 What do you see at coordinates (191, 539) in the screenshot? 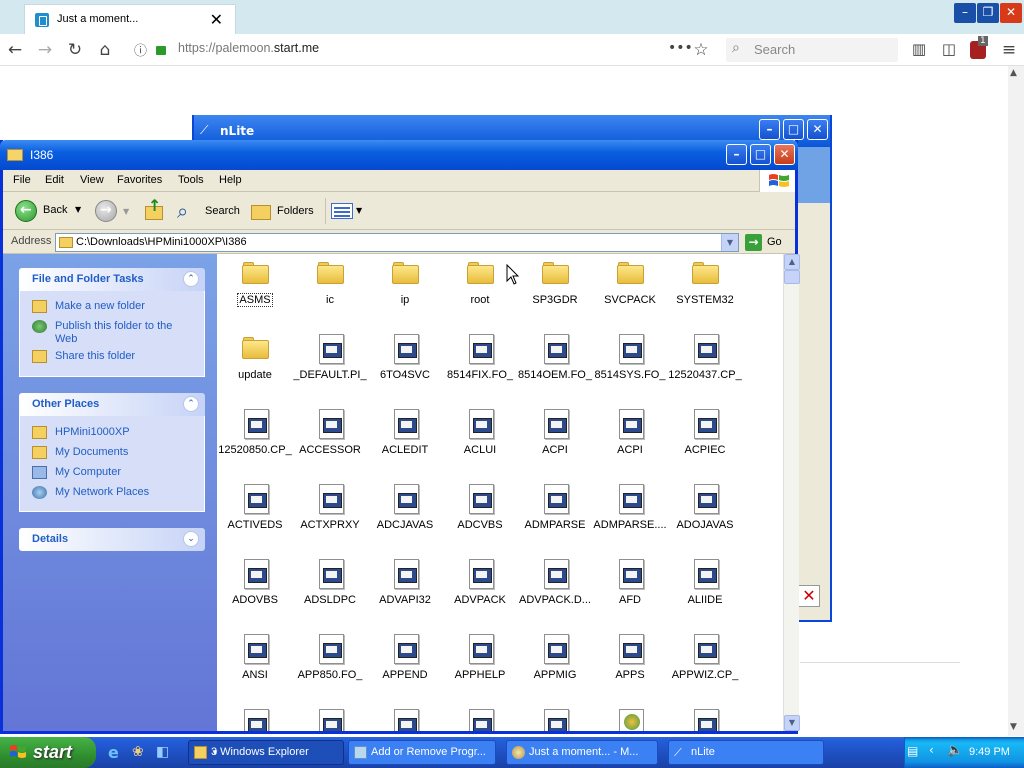
I see `expand-chevron-icon: ⌄` at bounding box center [191, 539].